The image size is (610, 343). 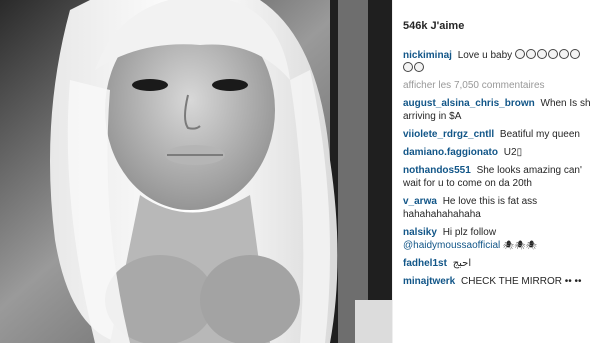 What do you see at coordinates (469, 233) in the screenshot?
I see `comment-text: Hi plz follow` at bounding box center [469, 233].